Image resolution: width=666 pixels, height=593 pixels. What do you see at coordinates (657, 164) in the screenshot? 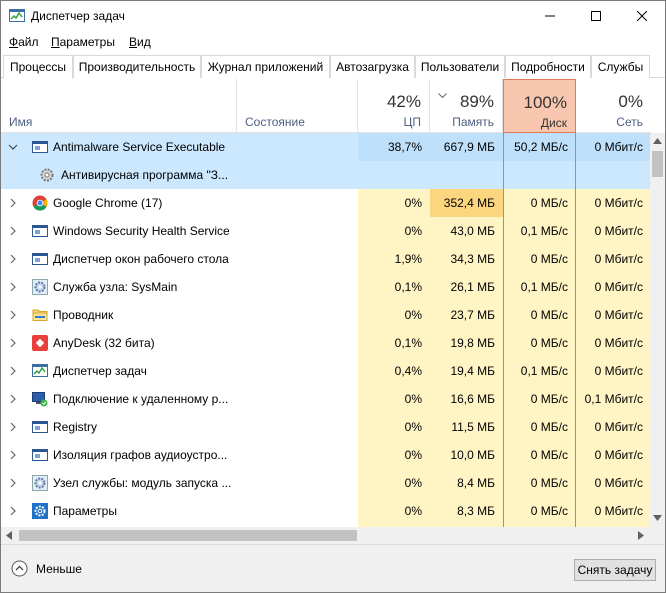
I see `vertical-scroll-thumb` at bounding box center [657, 164].